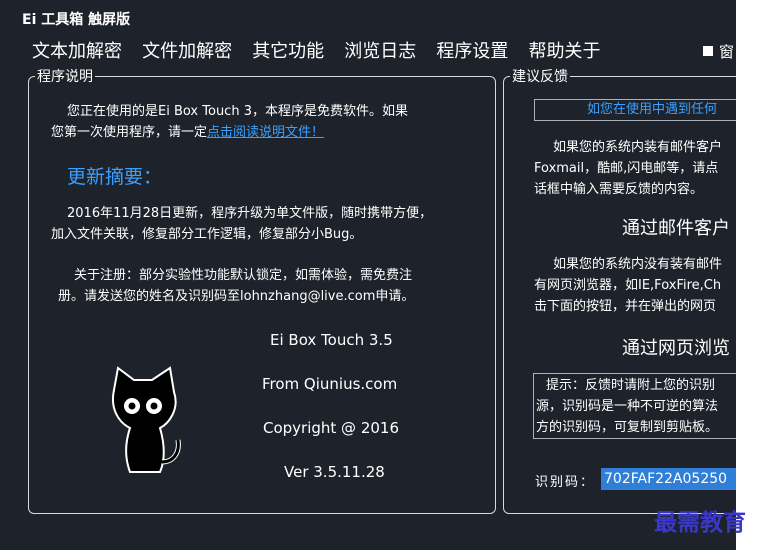 The image size is (774, 550). Describe the element at coordinates (631, 385) in the screenshot. I see `tip-line-1: 提示：反馈时请附上您的识别` at that location.